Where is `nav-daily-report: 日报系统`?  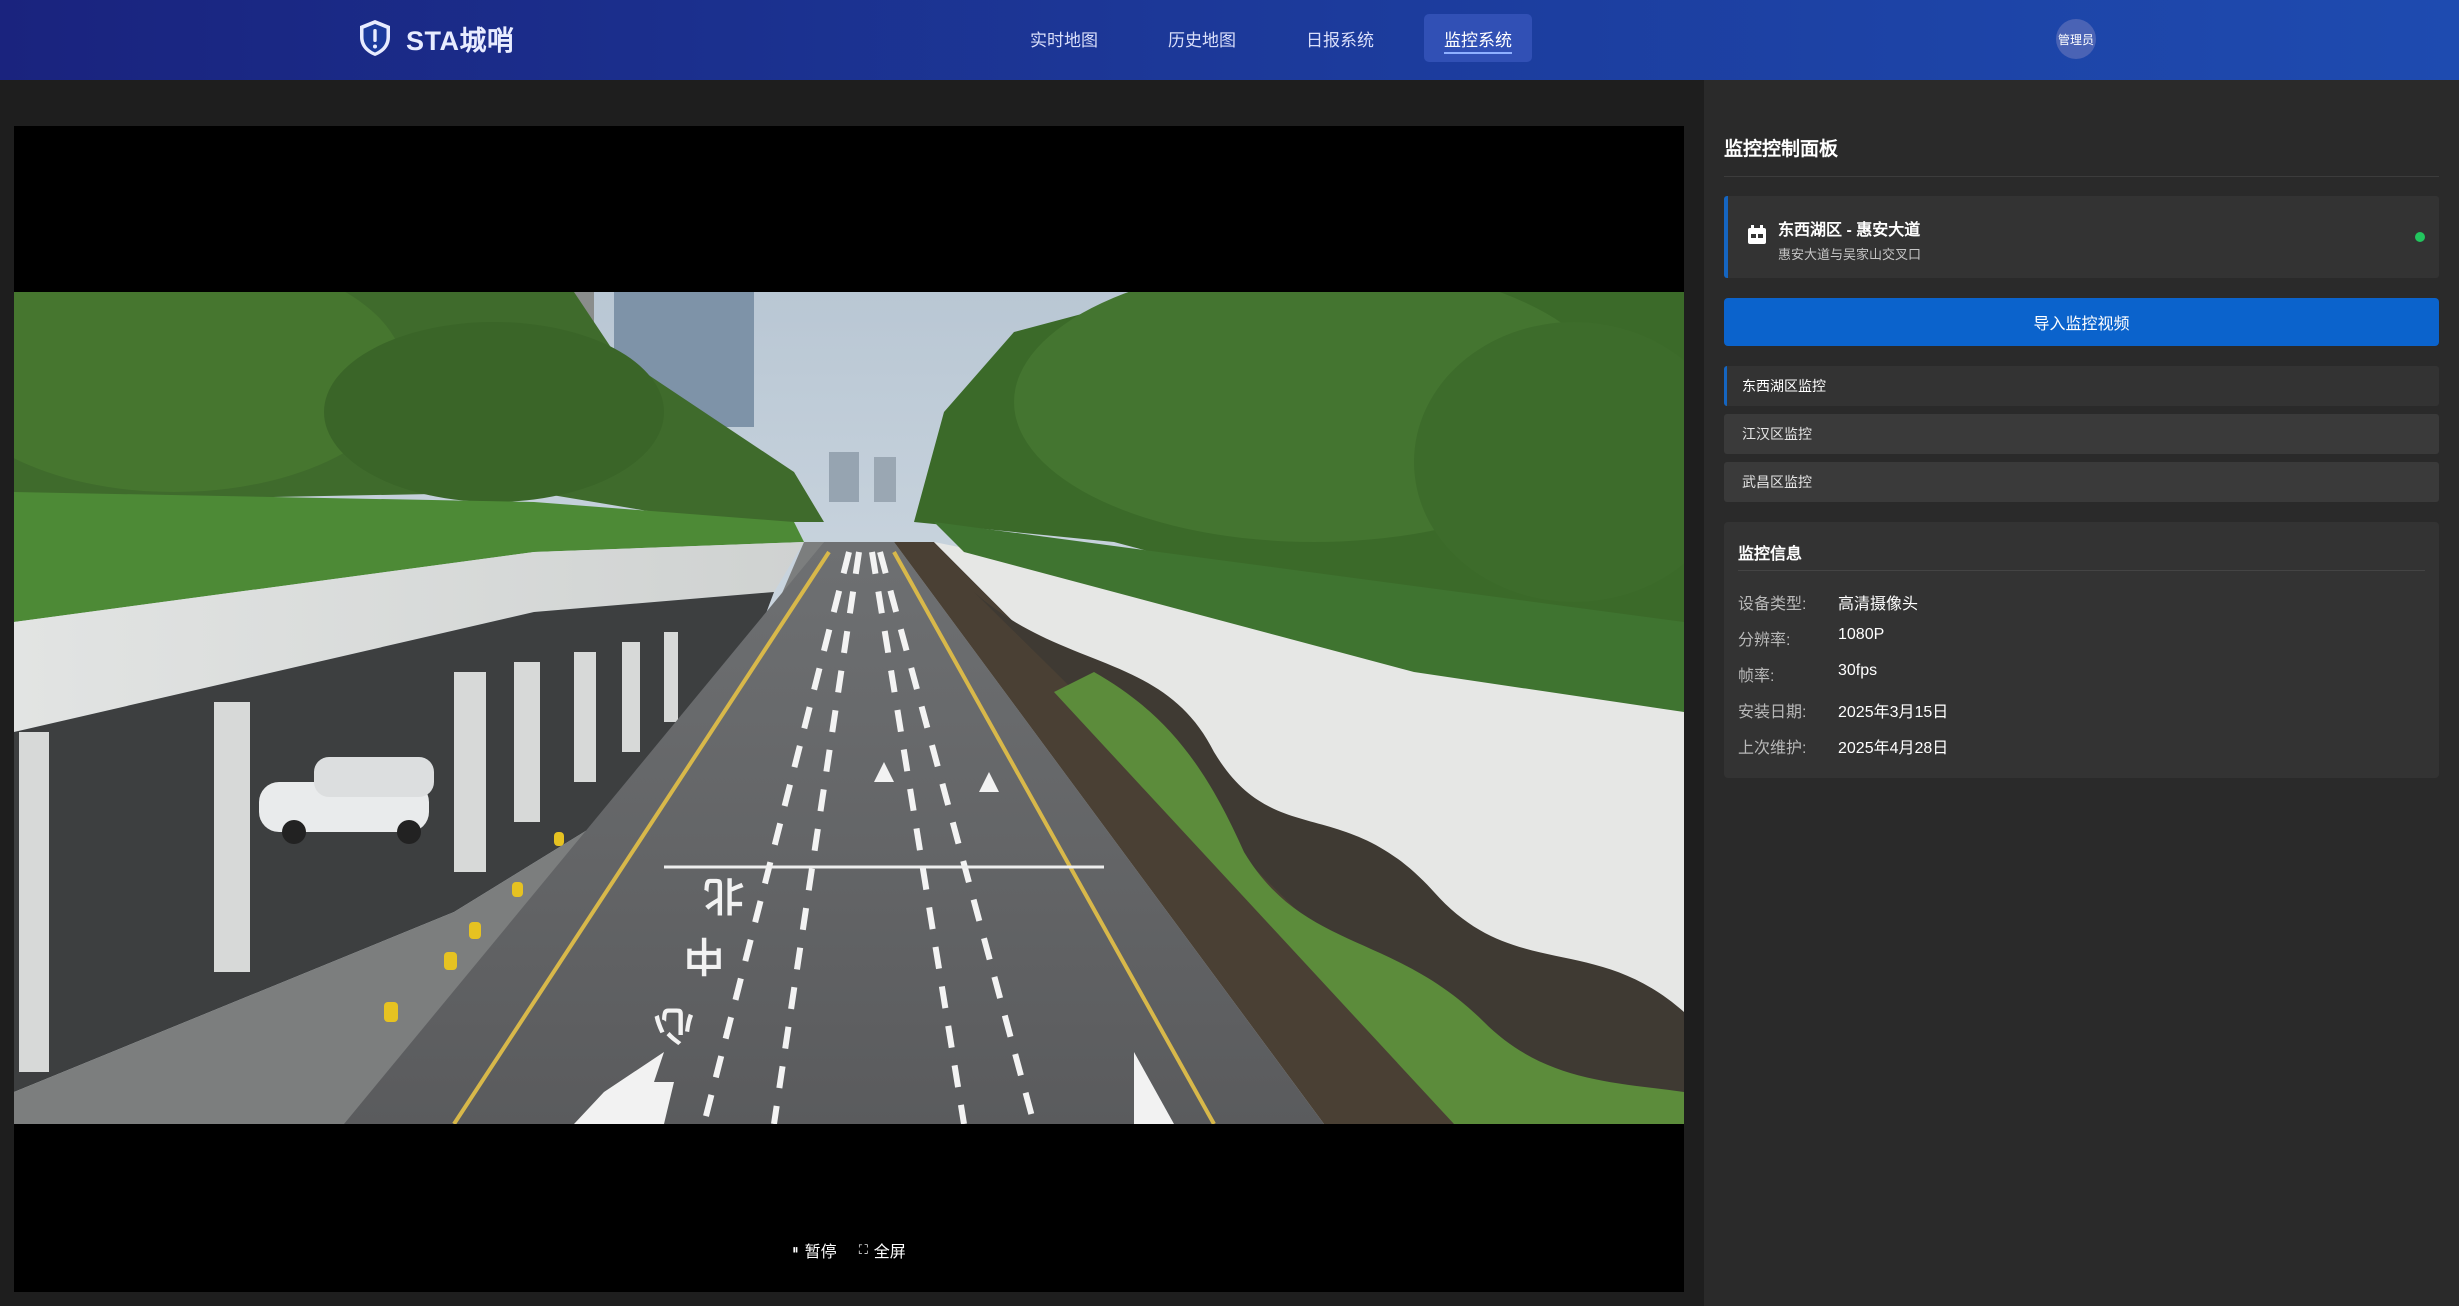 nav-daily-report: 日报系统 is located at coordinates (1340, 38).